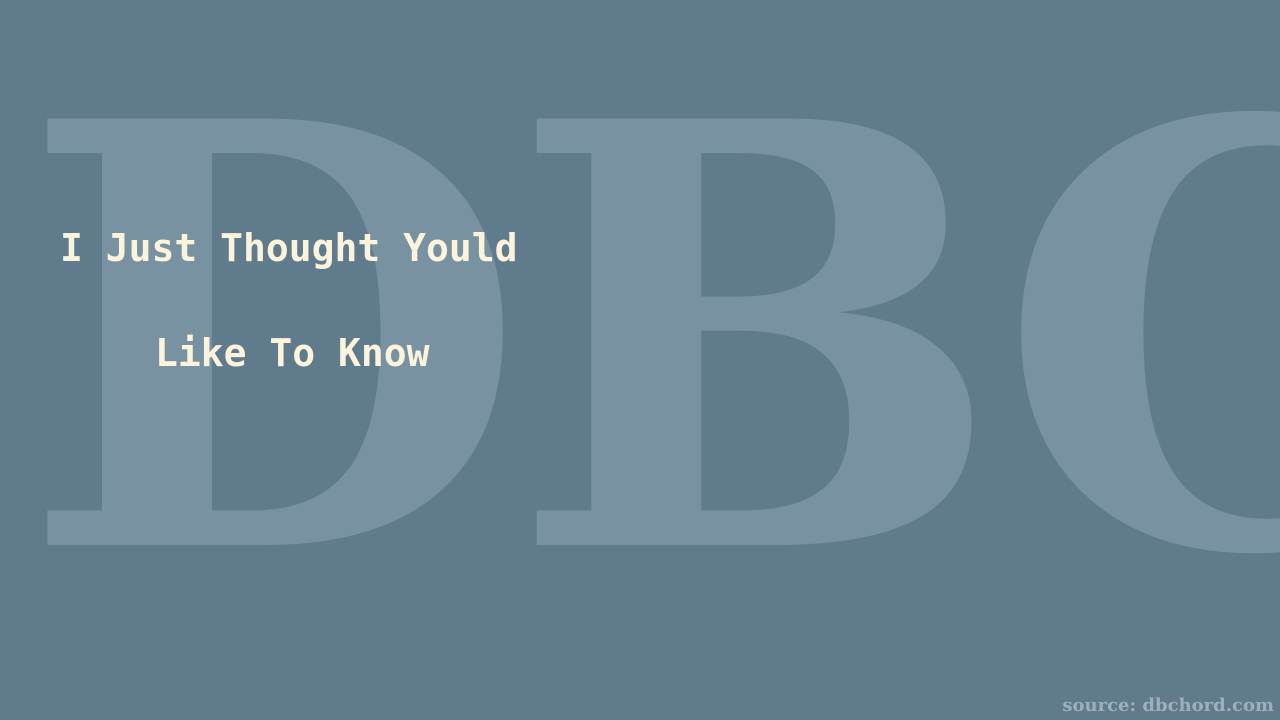 This screenshot has width=1280, height=720. Describe the element at coordinates (292, 353) in the screenshot. I see `song-title-line-2: Like To Know` at that location.